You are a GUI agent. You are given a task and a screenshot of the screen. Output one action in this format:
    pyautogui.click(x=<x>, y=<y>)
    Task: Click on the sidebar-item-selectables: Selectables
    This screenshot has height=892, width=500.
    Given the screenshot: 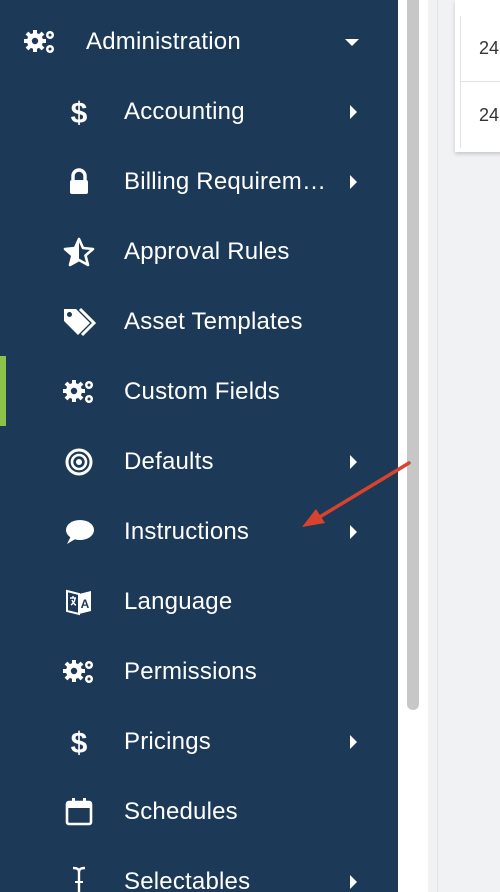 What is the action you would take?
    pyautogui.click(x=199, y=869)
    